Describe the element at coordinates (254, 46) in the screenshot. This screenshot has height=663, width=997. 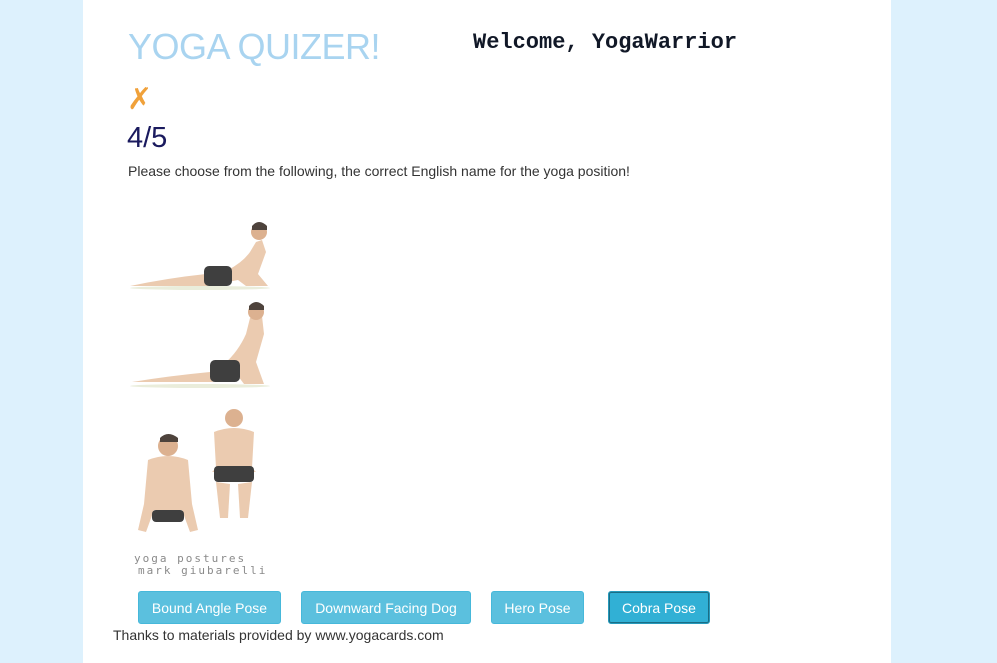
I see `app-title: YOGA QUIZER!` at that location.